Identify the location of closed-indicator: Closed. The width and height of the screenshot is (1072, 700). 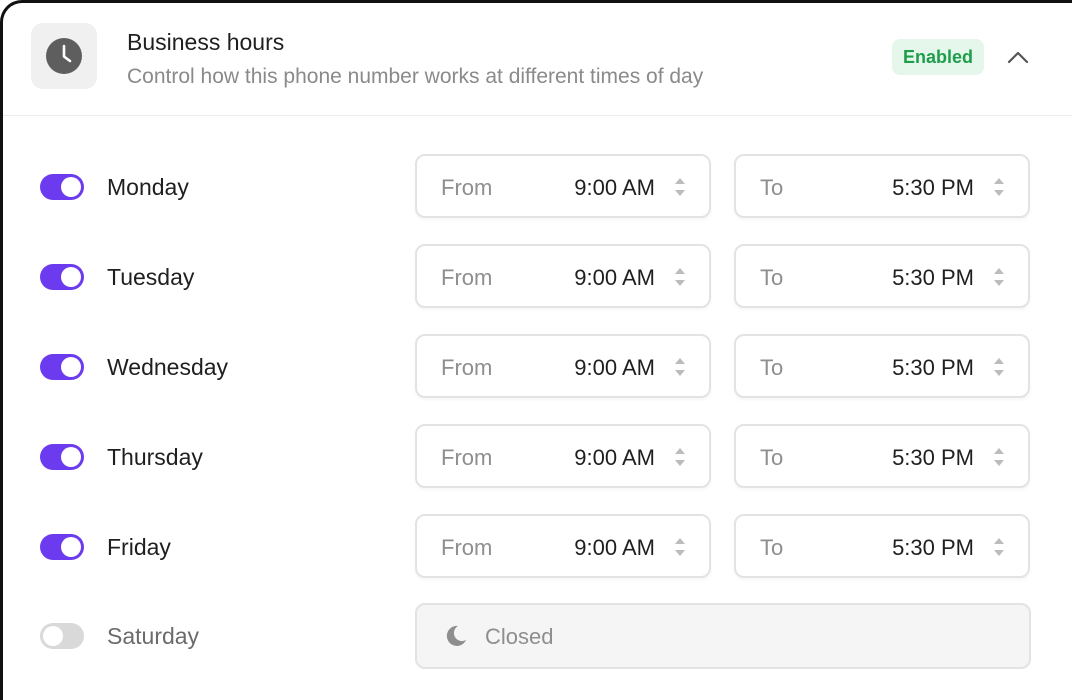
(723, 636).